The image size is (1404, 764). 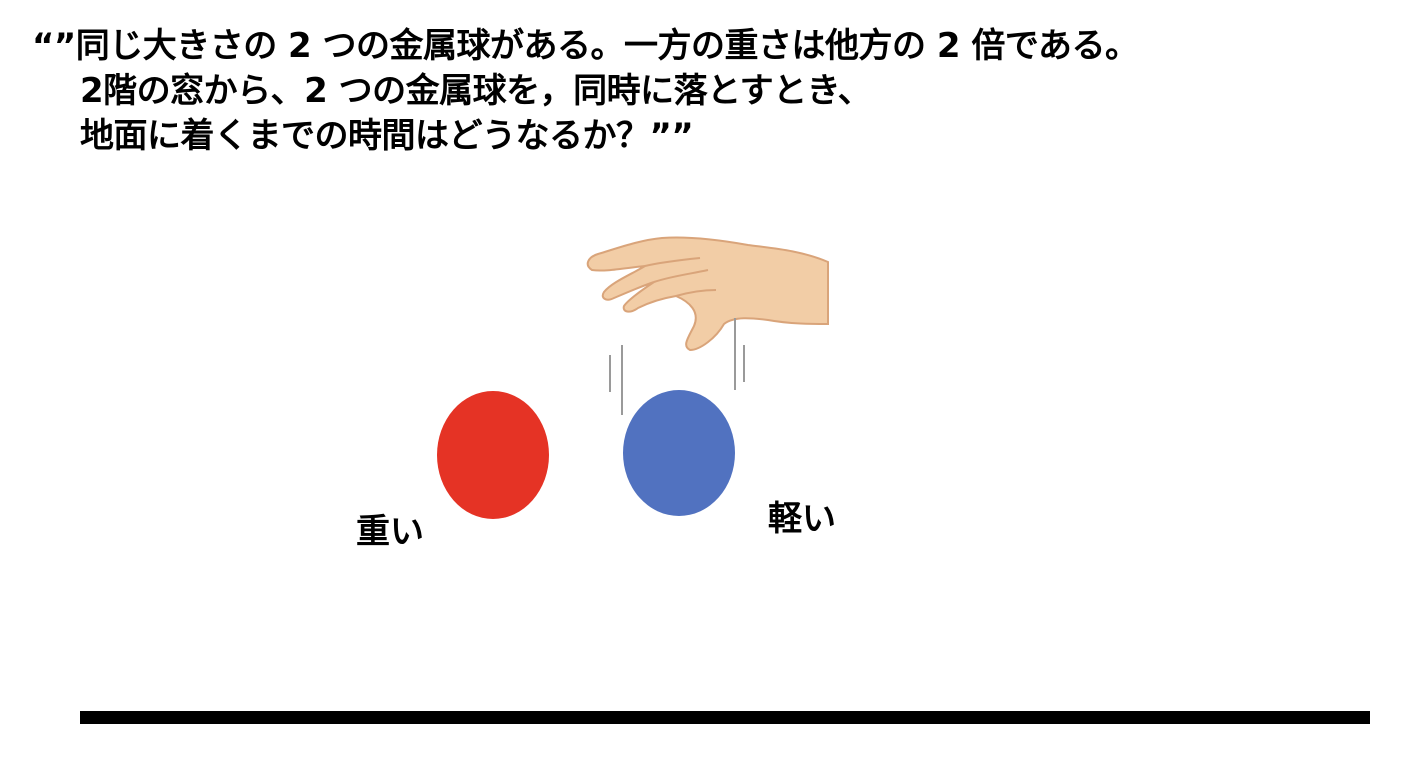 I want to click on ground-line, so click(x=725, y=717).